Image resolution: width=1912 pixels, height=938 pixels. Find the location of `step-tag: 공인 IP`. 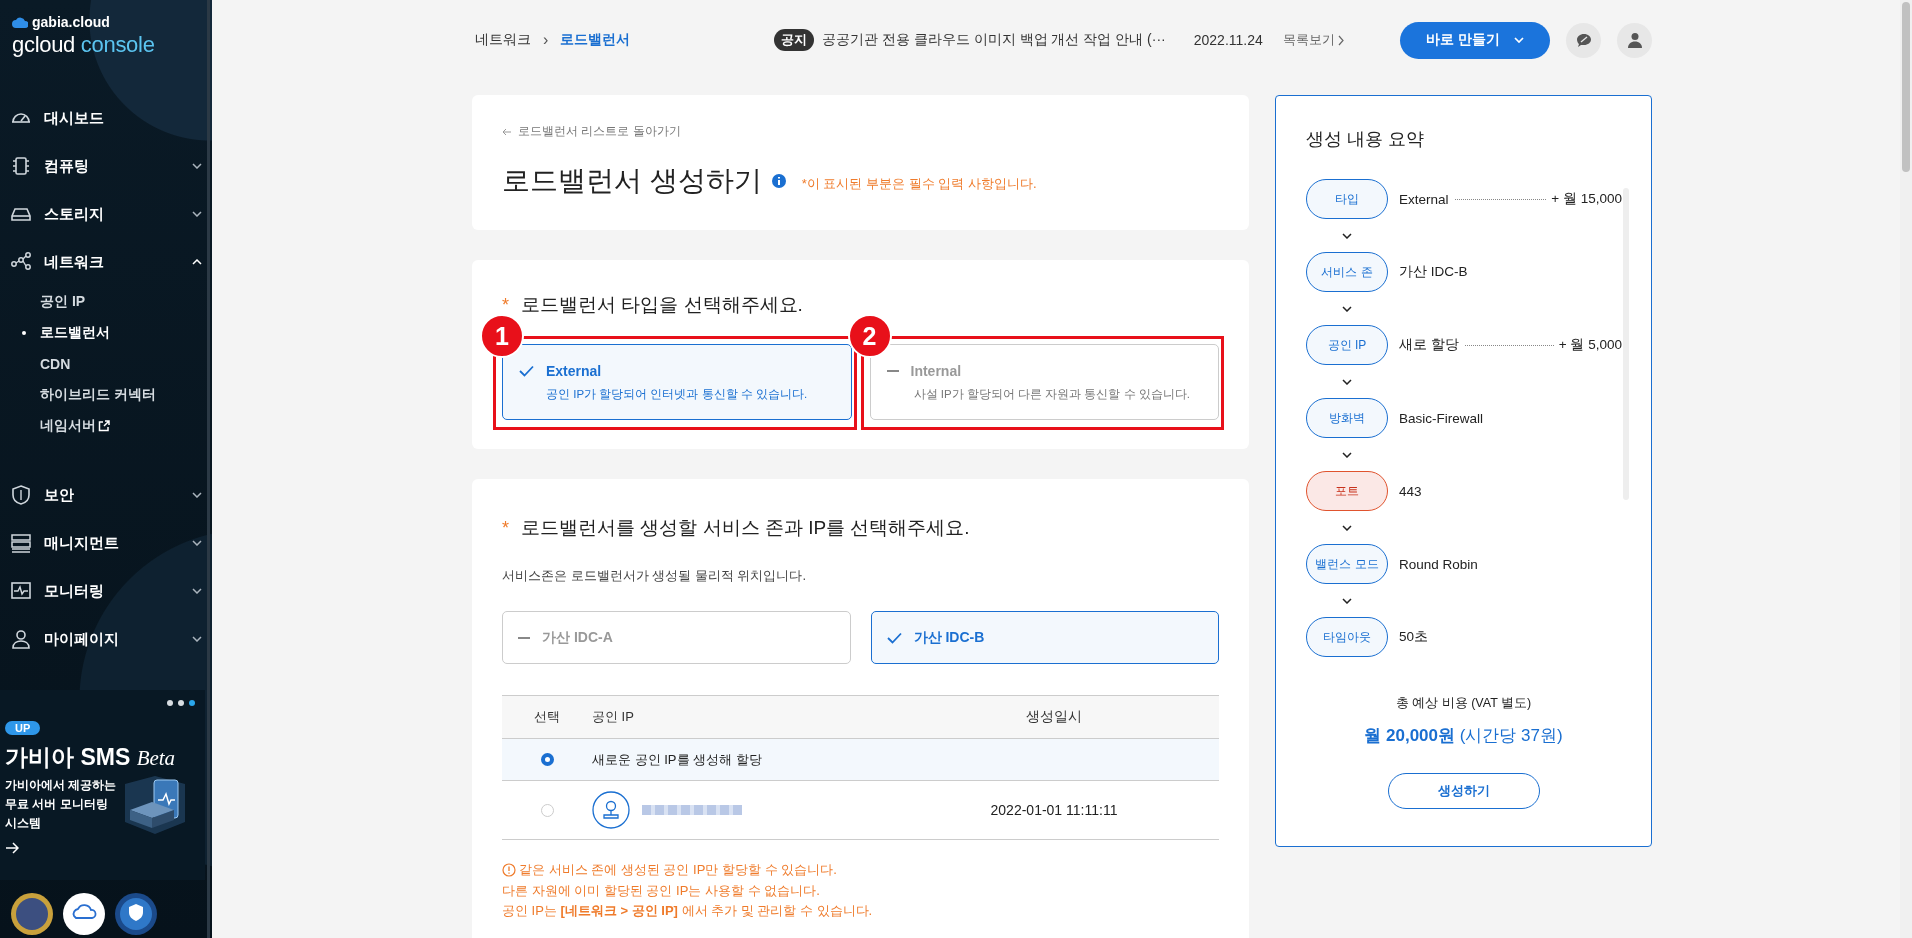

step-tag: 공인 IP is located at coordinates (1347, 345).